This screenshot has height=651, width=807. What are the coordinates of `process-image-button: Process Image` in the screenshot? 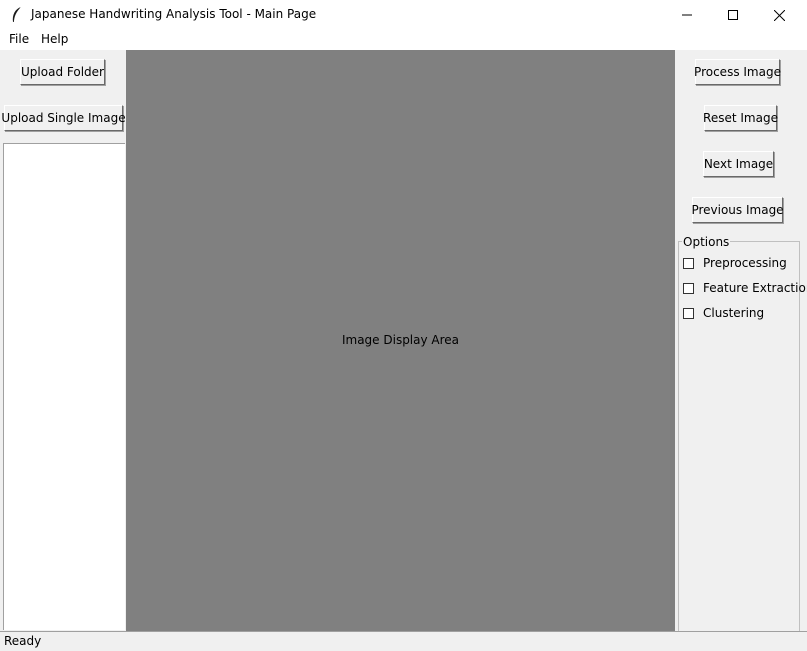 It's located at (737, 72).